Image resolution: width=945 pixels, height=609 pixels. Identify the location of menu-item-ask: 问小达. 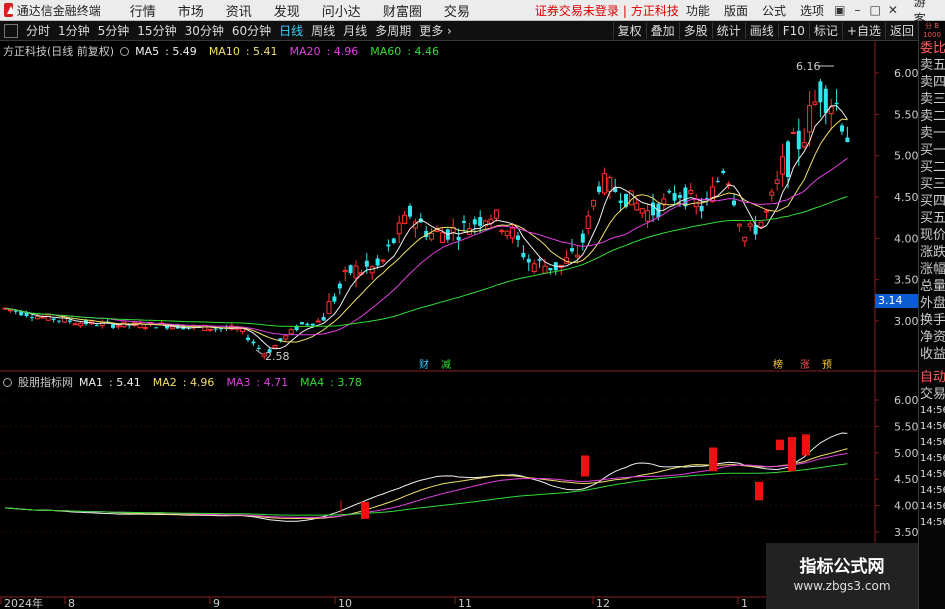
(341, 10).